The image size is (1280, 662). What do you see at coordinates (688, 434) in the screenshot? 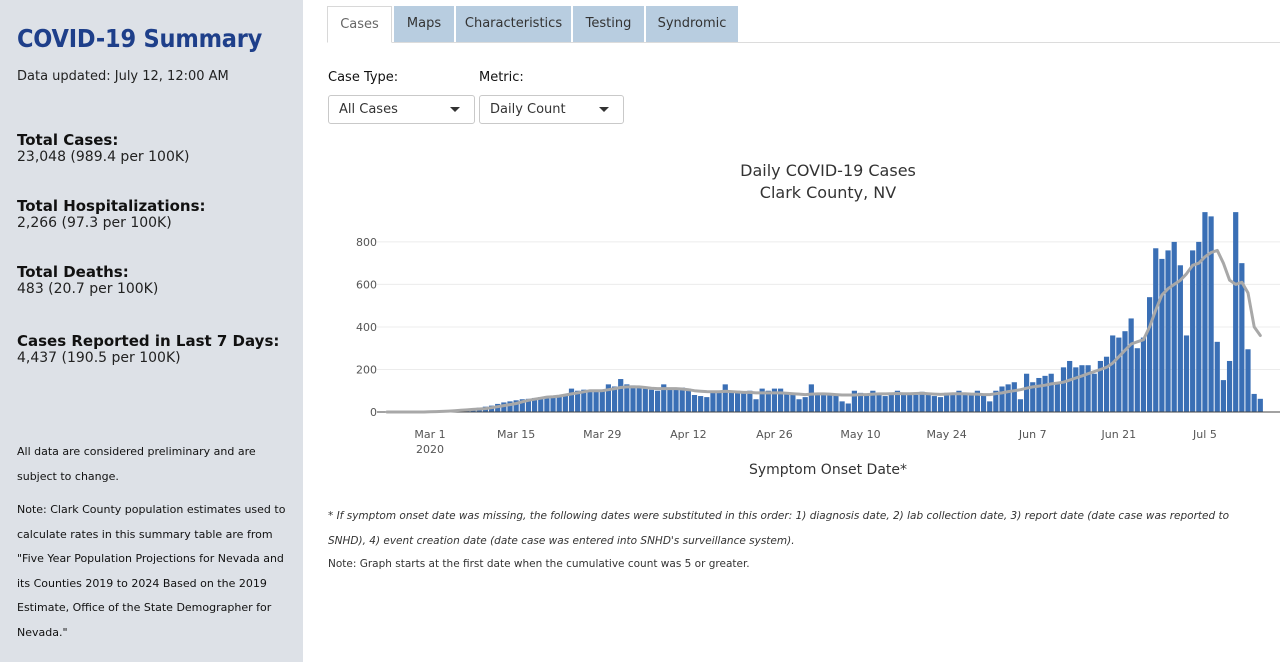
I see `x-tick-label: Apr 12` at bounding box center [688, 434].